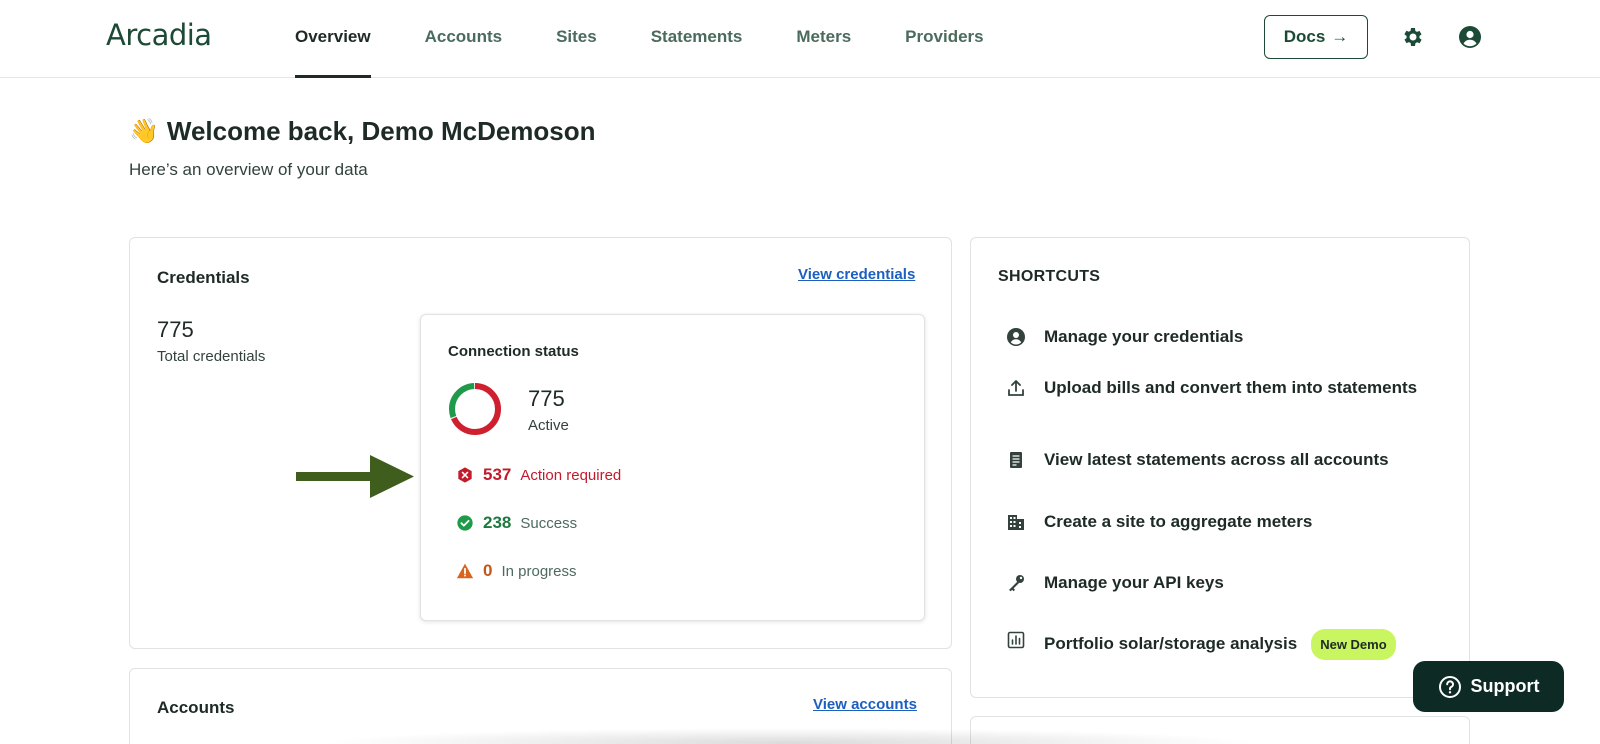 Image resolution: width=1600 pixels, height=744 pixels. Describe the element at coordinates (548, 425) in the screenshot. I see `active-label: Active` at that location.